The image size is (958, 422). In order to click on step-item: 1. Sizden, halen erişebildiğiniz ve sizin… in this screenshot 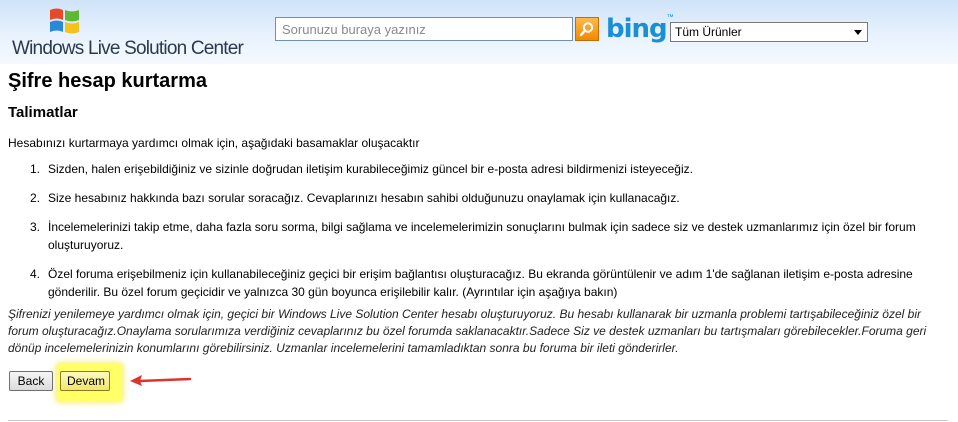, I will do `click(478, 169)`.